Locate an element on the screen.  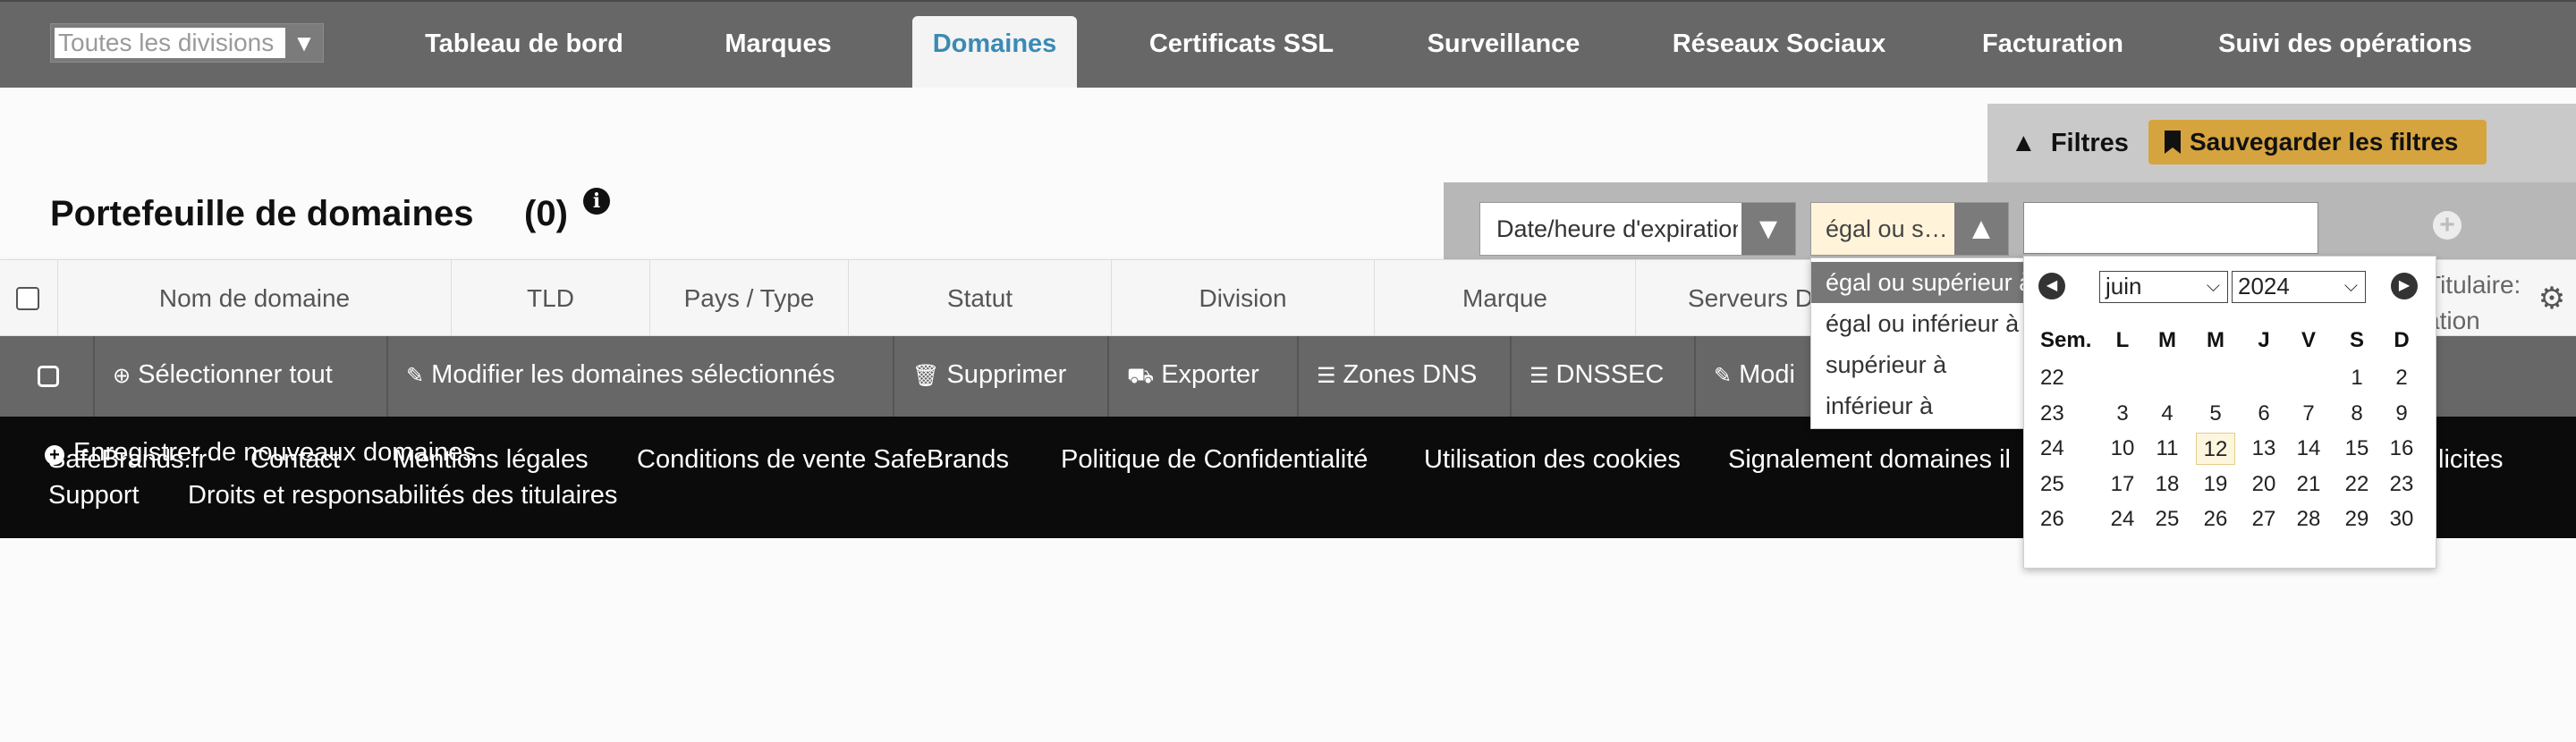
calendar-day: 18 is located at coordinates (2167, 484).